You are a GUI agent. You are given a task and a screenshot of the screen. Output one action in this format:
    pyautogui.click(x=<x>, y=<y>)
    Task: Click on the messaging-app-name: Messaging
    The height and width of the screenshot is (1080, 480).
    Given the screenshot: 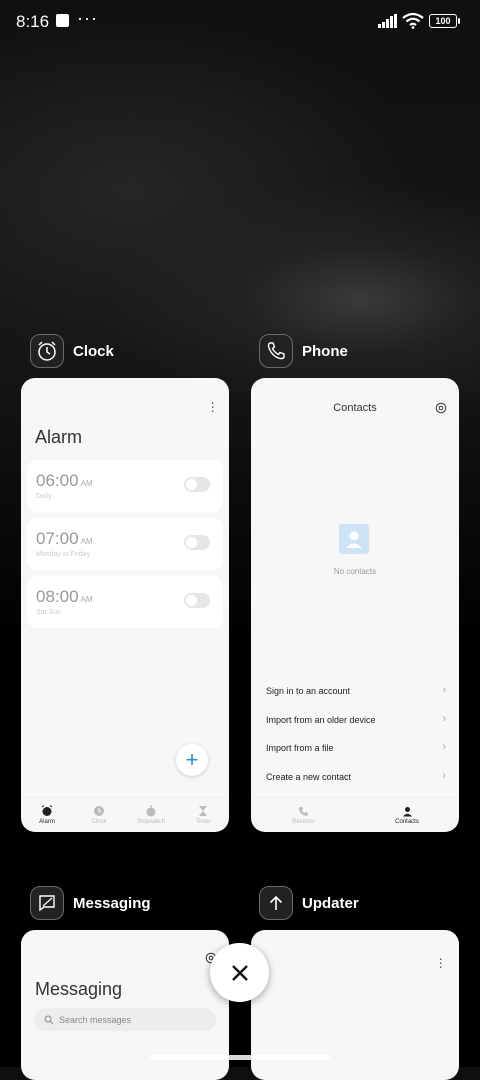 What is the action you would take?
    pyautogui.click(x=112, y=903)
    